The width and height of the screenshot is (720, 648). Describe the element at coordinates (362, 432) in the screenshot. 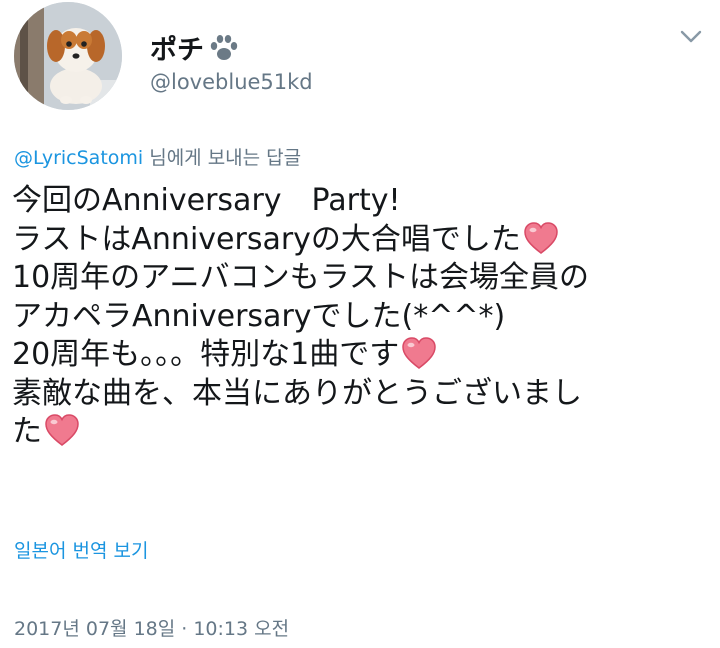

I see `tweet-line: た` at that location.